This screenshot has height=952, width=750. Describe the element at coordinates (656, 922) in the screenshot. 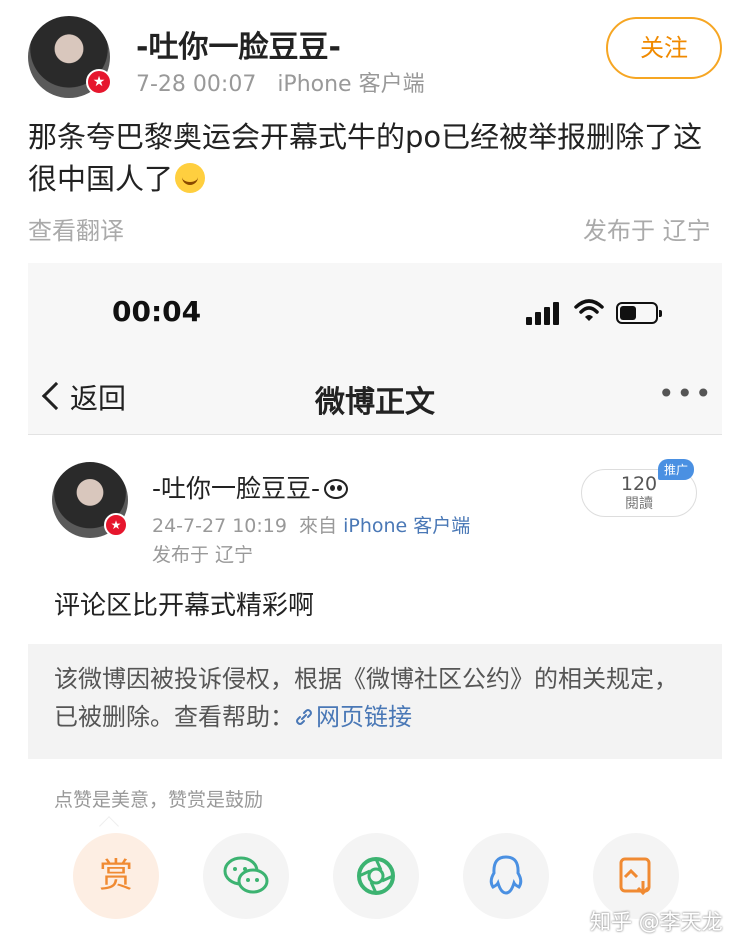

I see `watermark: 知乎 @李天龙` at that location.